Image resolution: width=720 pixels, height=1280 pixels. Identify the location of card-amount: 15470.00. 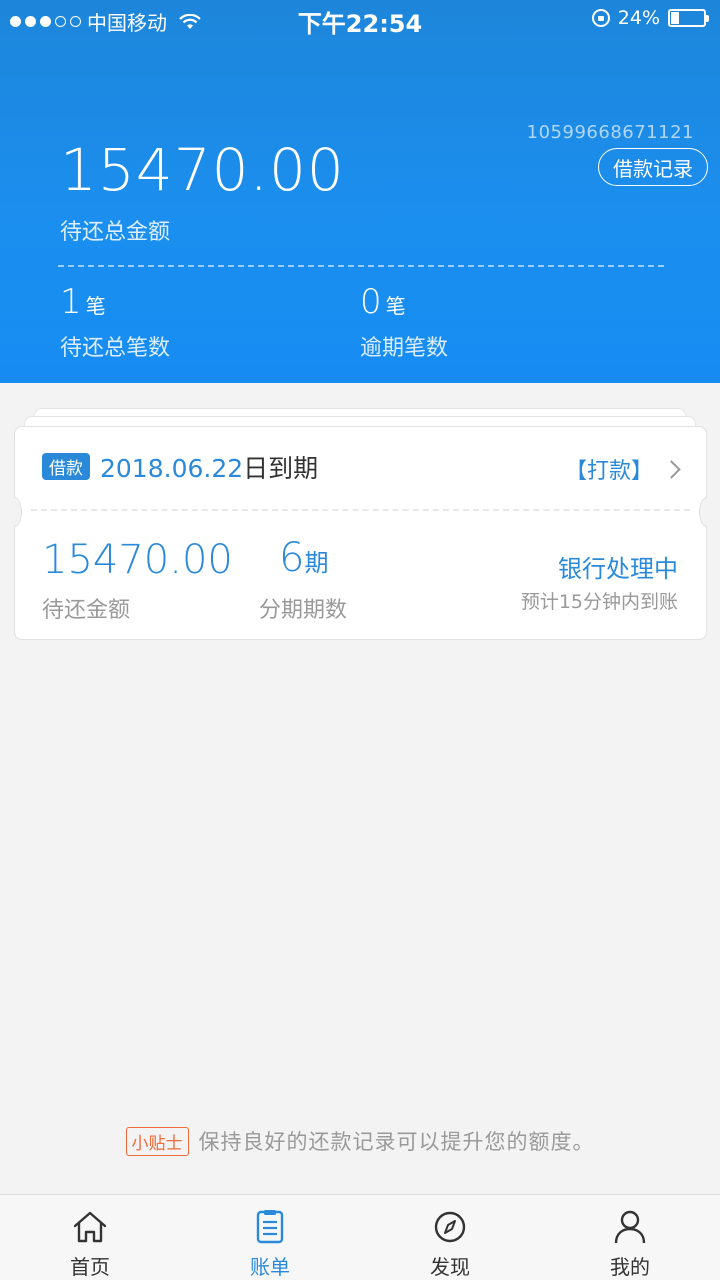
(137, 560).